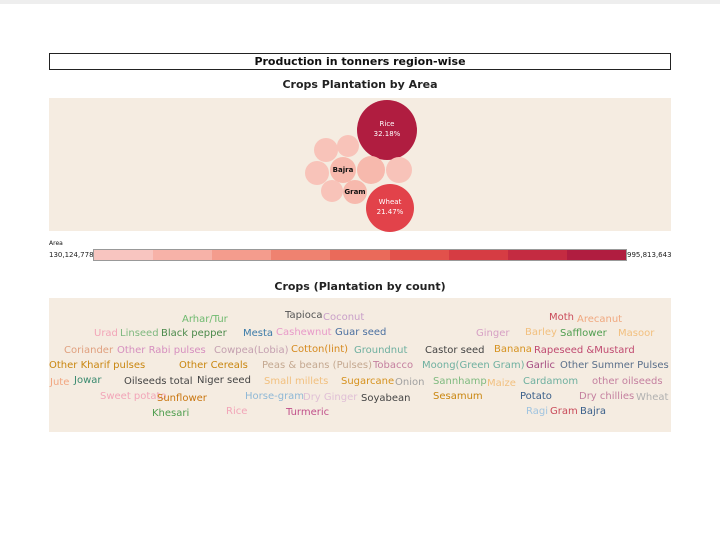 This screenshot has width=720, height=549. What do you see at coordinates (360, 61) in the screenshot?
I see `dashboard-title: Production in tonners region-wise` at bounding box center [360, 61].